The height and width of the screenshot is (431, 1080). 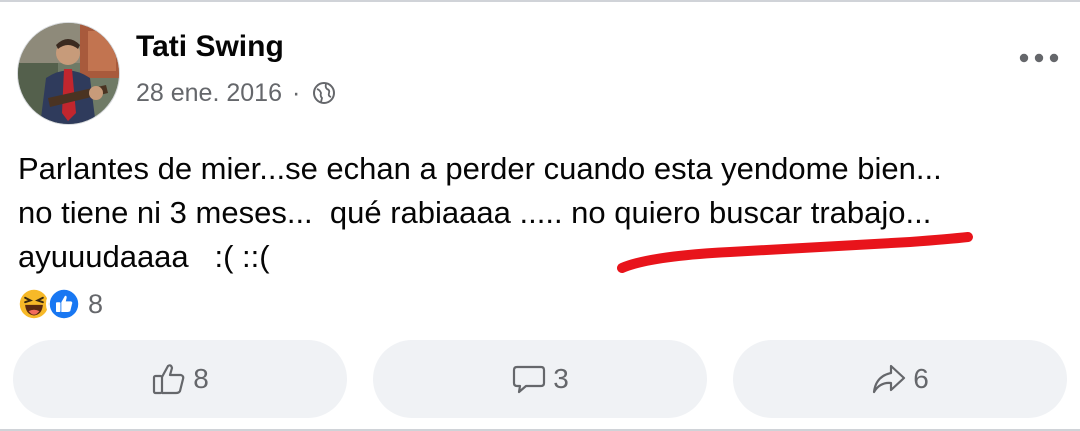 I want to click on share-count: 6, so click(x=921, y=378).